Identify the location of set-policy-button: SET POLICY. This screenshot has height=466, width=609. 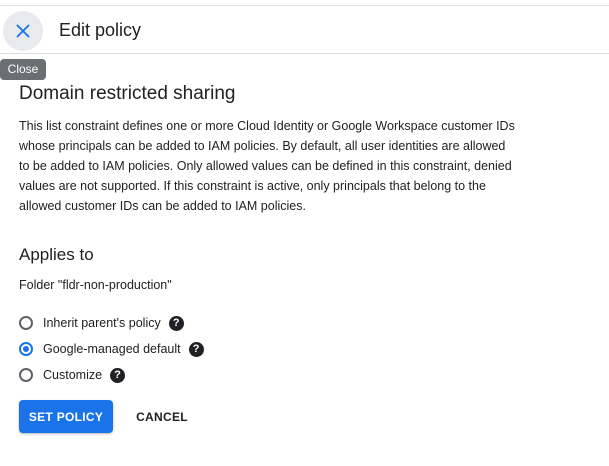
(66, 416).